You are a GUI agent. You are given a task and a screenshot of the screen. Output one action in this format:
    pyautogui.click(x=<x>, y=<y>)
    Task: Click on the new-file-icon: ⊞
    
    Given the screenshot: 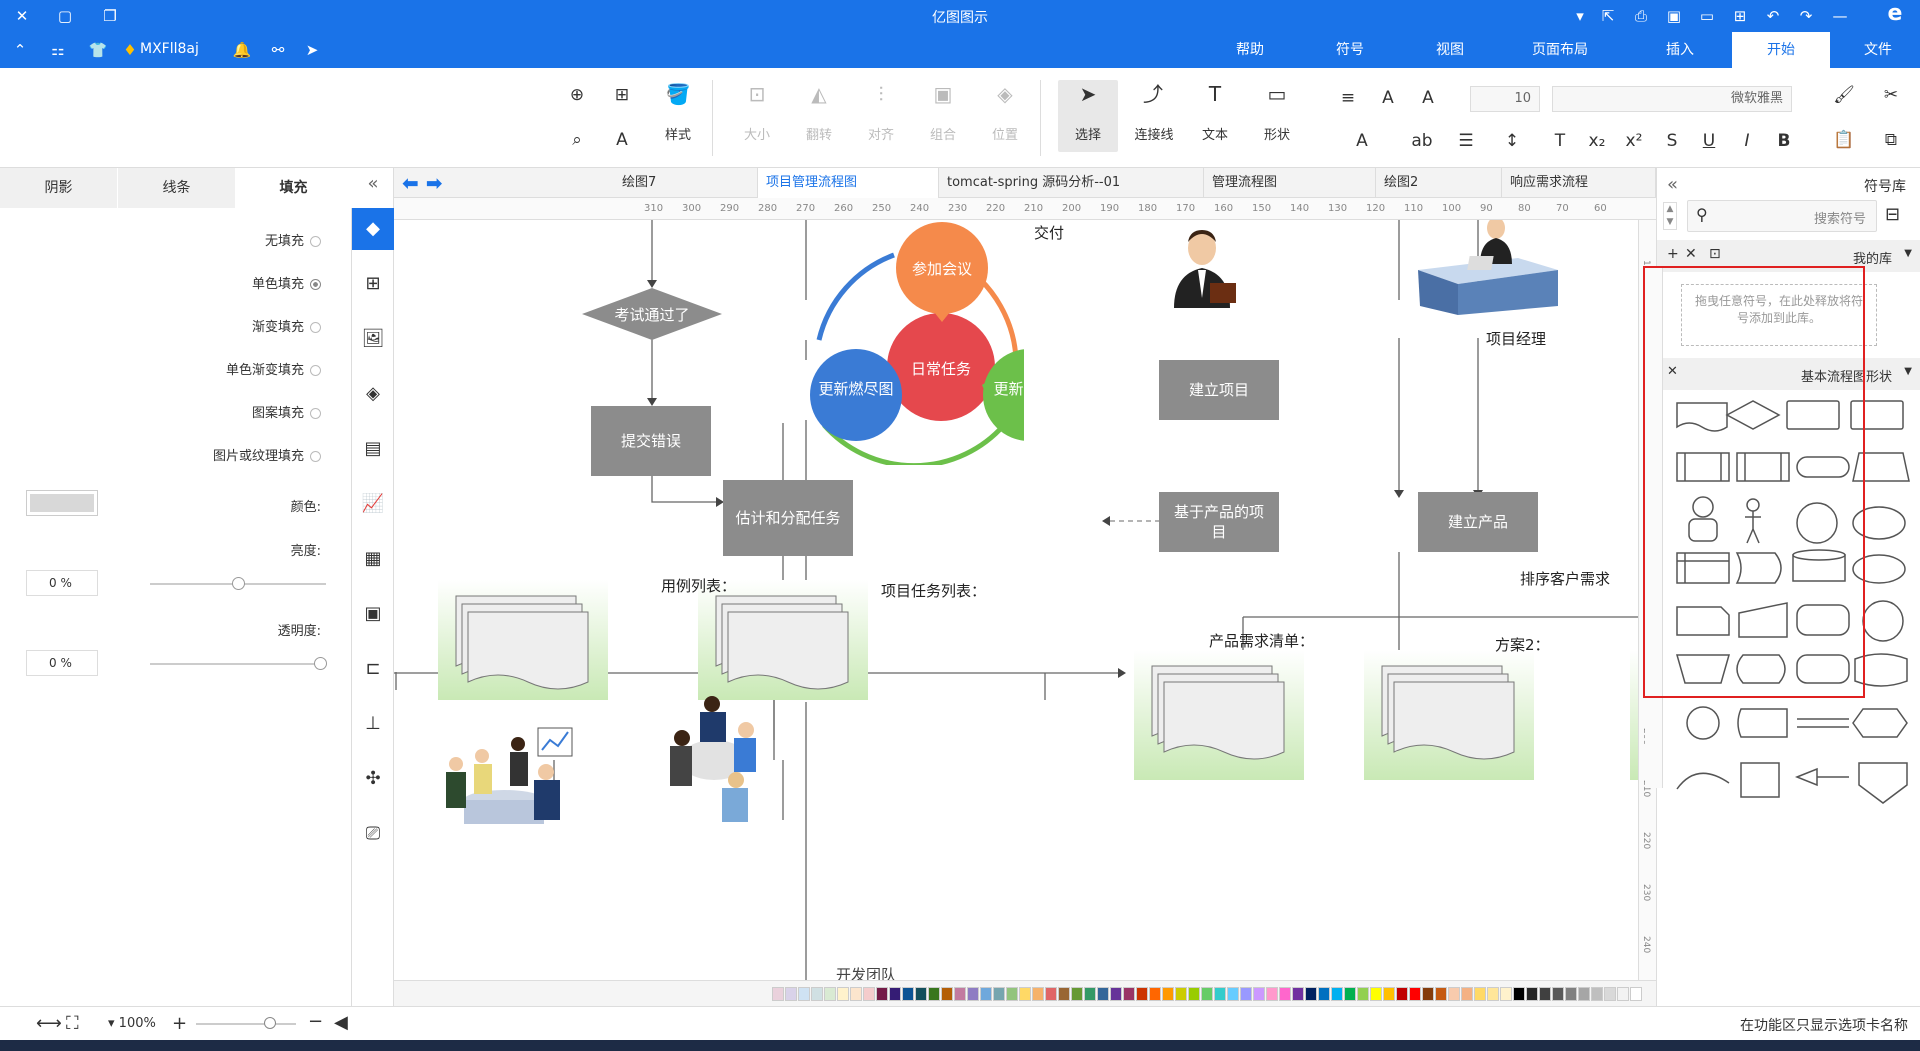 What is the action you would take?
    pyautogui.click(x=1740, y=16)
    